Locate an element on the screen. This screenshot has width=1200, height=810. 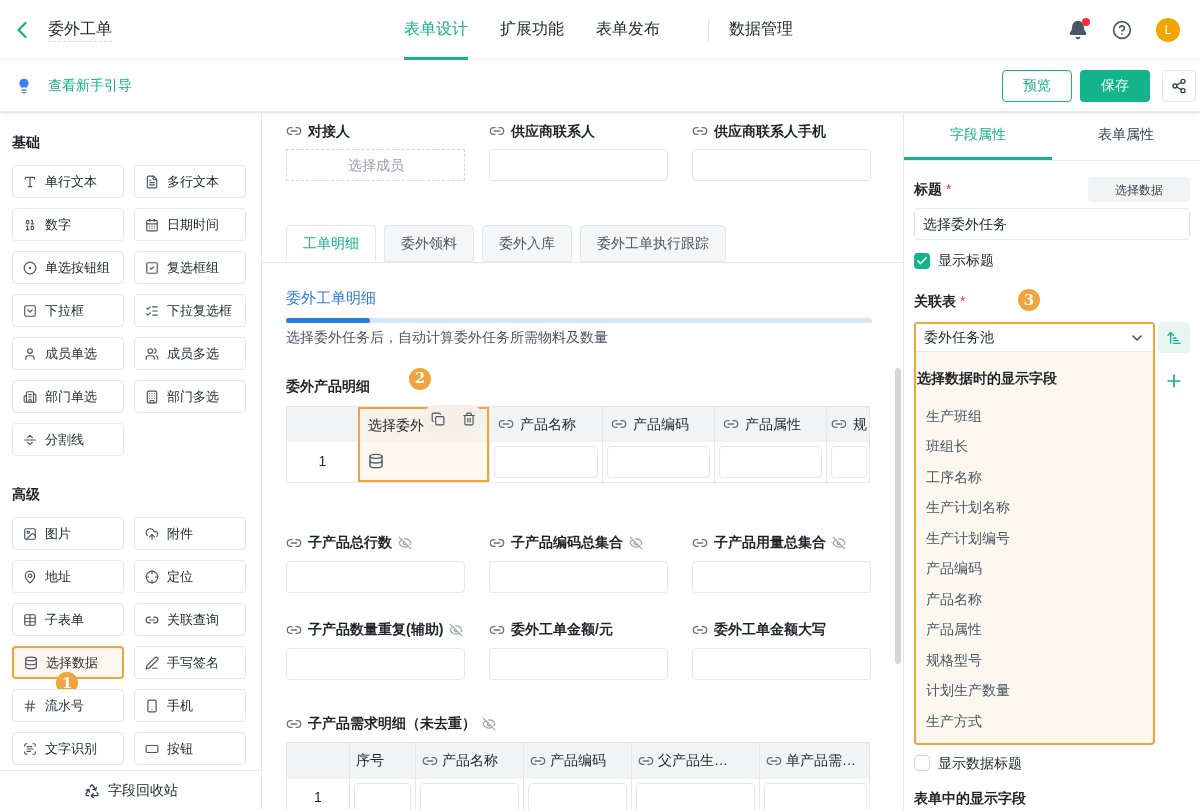
property-label: 标题 is located at coordinates (928, 189).